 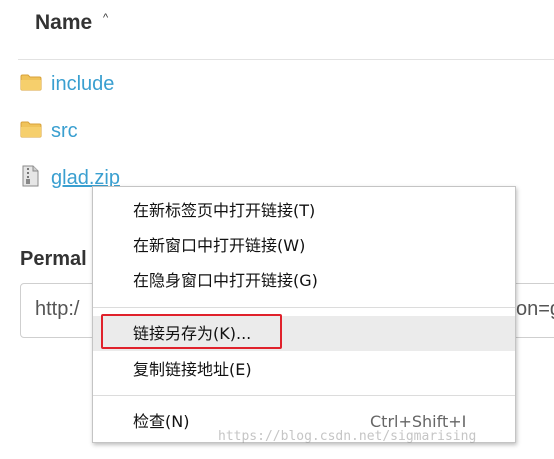 What do you see at coordinates (192, 369) in the screenshot?
I see `menu-item-label: 复制链接地址(E)` at bounding box center [192, 369].